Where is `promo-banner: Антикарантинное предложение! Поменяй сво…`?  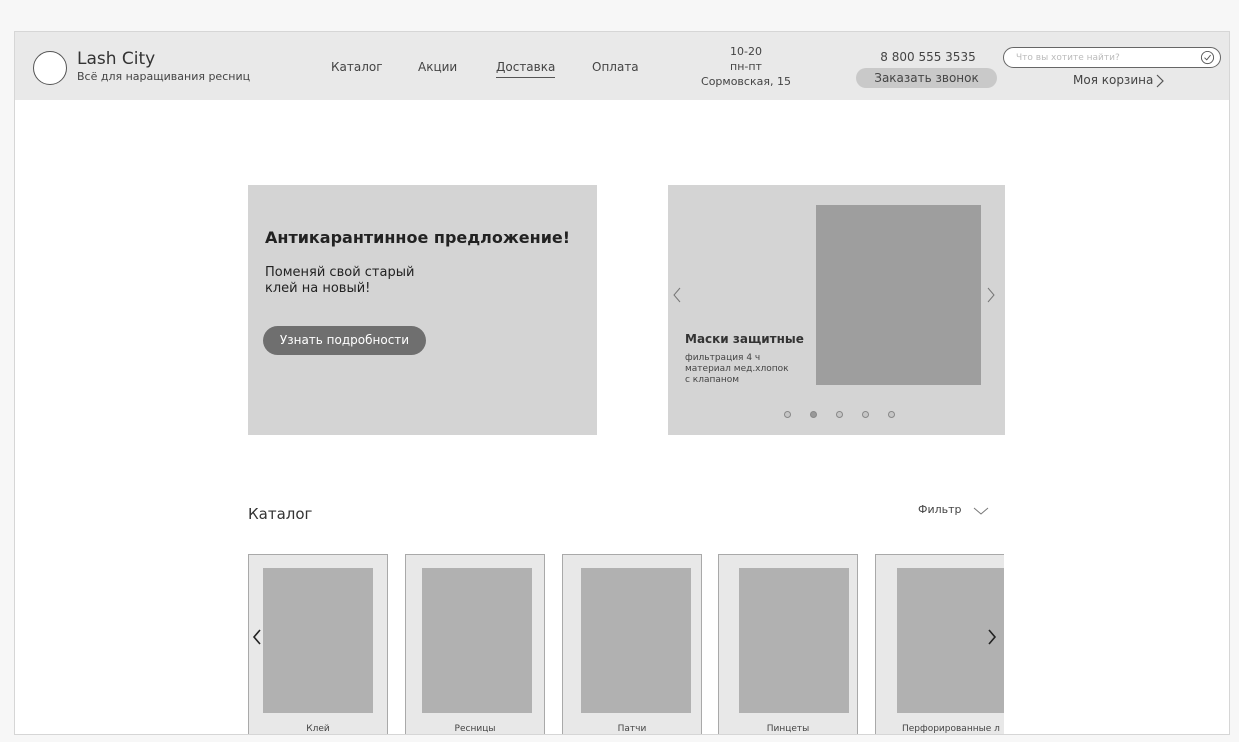
promo-banner: Антикарантинное предложение! Поменяй сво… is located at coordinates (422, 310).